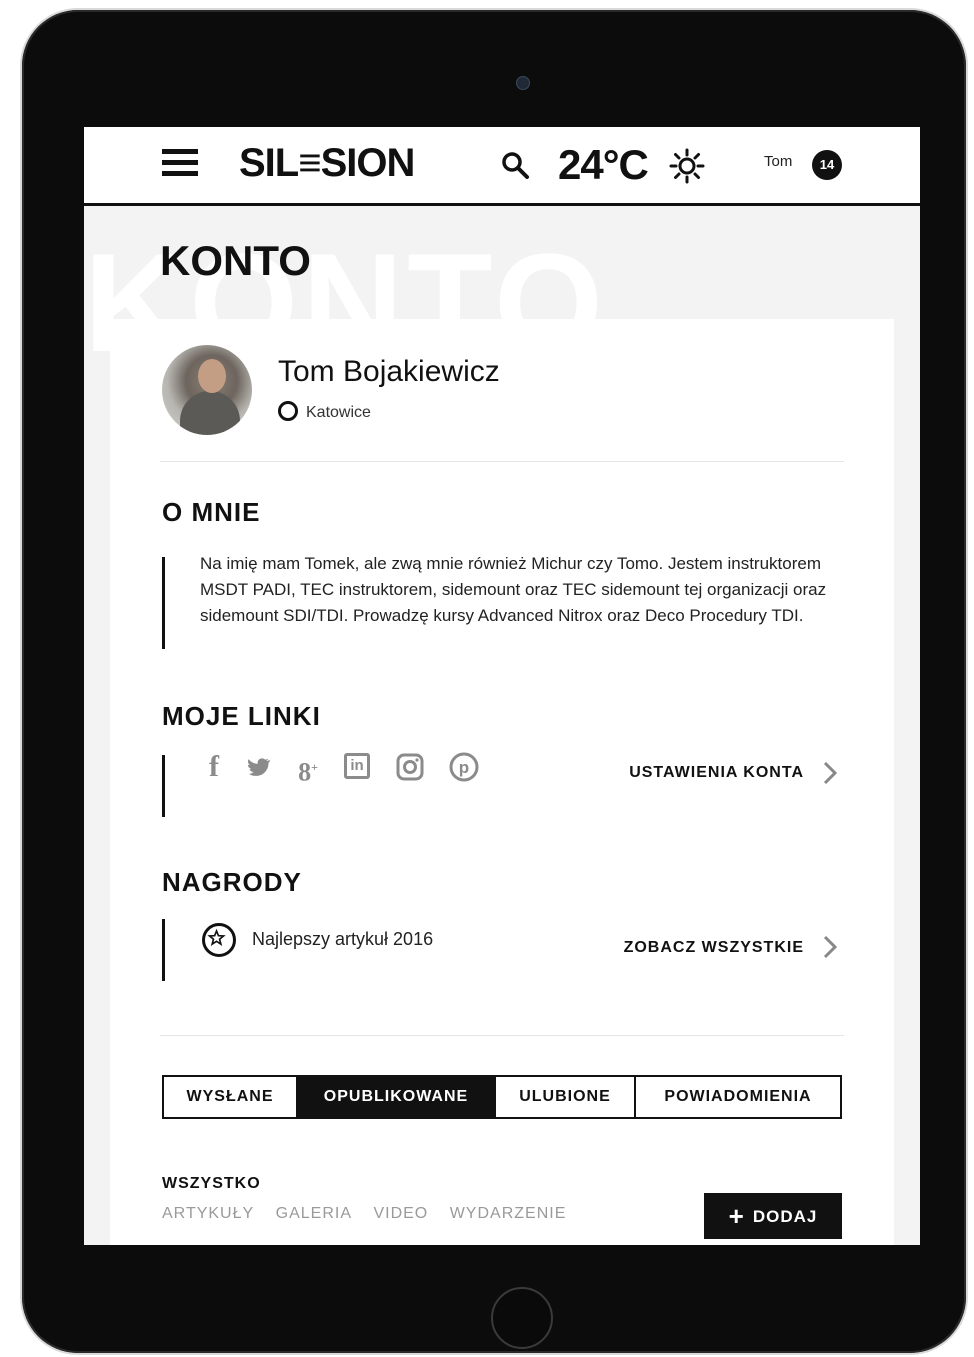 This screenshot has width=974, height=1357. Describe the element at coordinates (515, 165) in the screenshot. I see `search-icon` at that location.